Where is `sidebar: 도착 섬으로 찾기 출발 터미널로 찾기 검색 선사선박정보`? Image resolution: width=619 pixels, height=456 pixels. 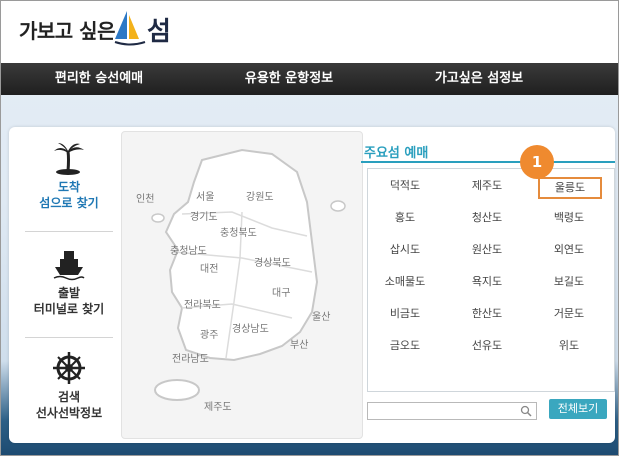 sidebar: 도착 섬으로 찾기 출발 터미널로 찾기 검색 선사선박정보 is located at coordinates (69, 285).